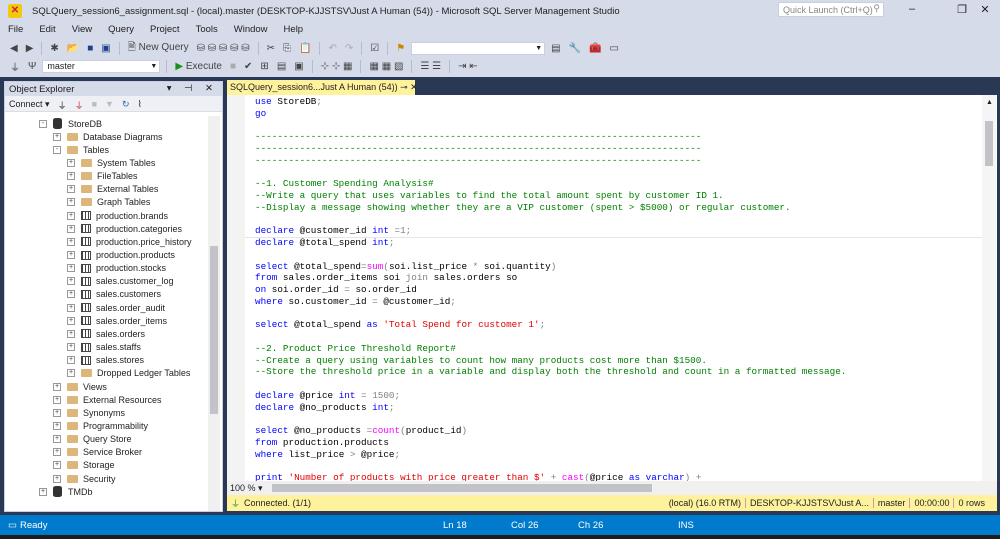 This screenshot has width=1000, height=539. Describe the element at coordinates (15, 66) in the screenshot. I see `connect-icon: ⏚` at that location.